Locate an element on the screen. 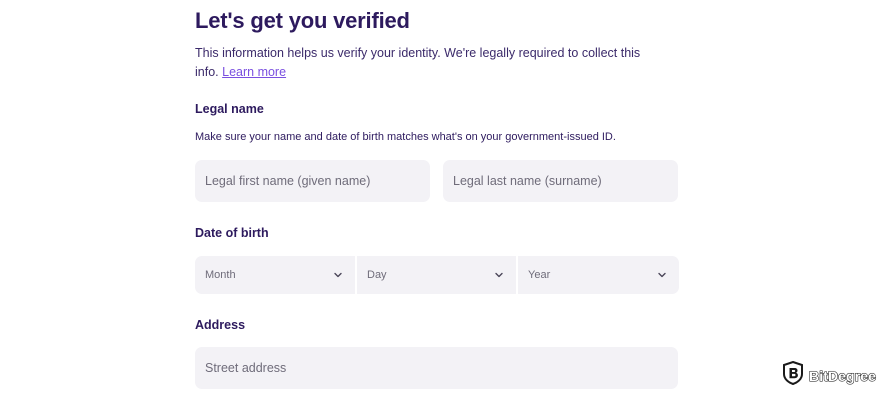 The height and width of the screenshot is (394, 880). last-name-input: Legal last name (surname) is located at coordinates (560, 181).